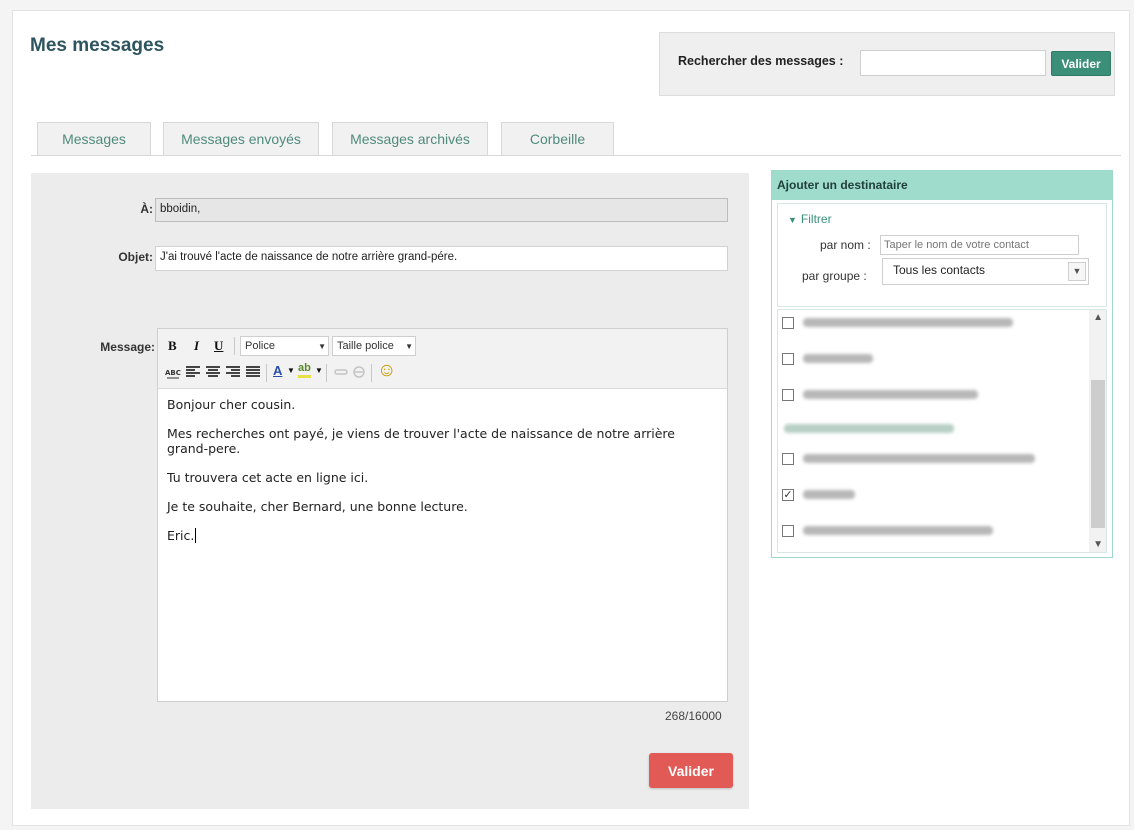  Describe the element at coordinates (386, 371) in the screenshot. I see `emoticon-icon: ☺` at that location.